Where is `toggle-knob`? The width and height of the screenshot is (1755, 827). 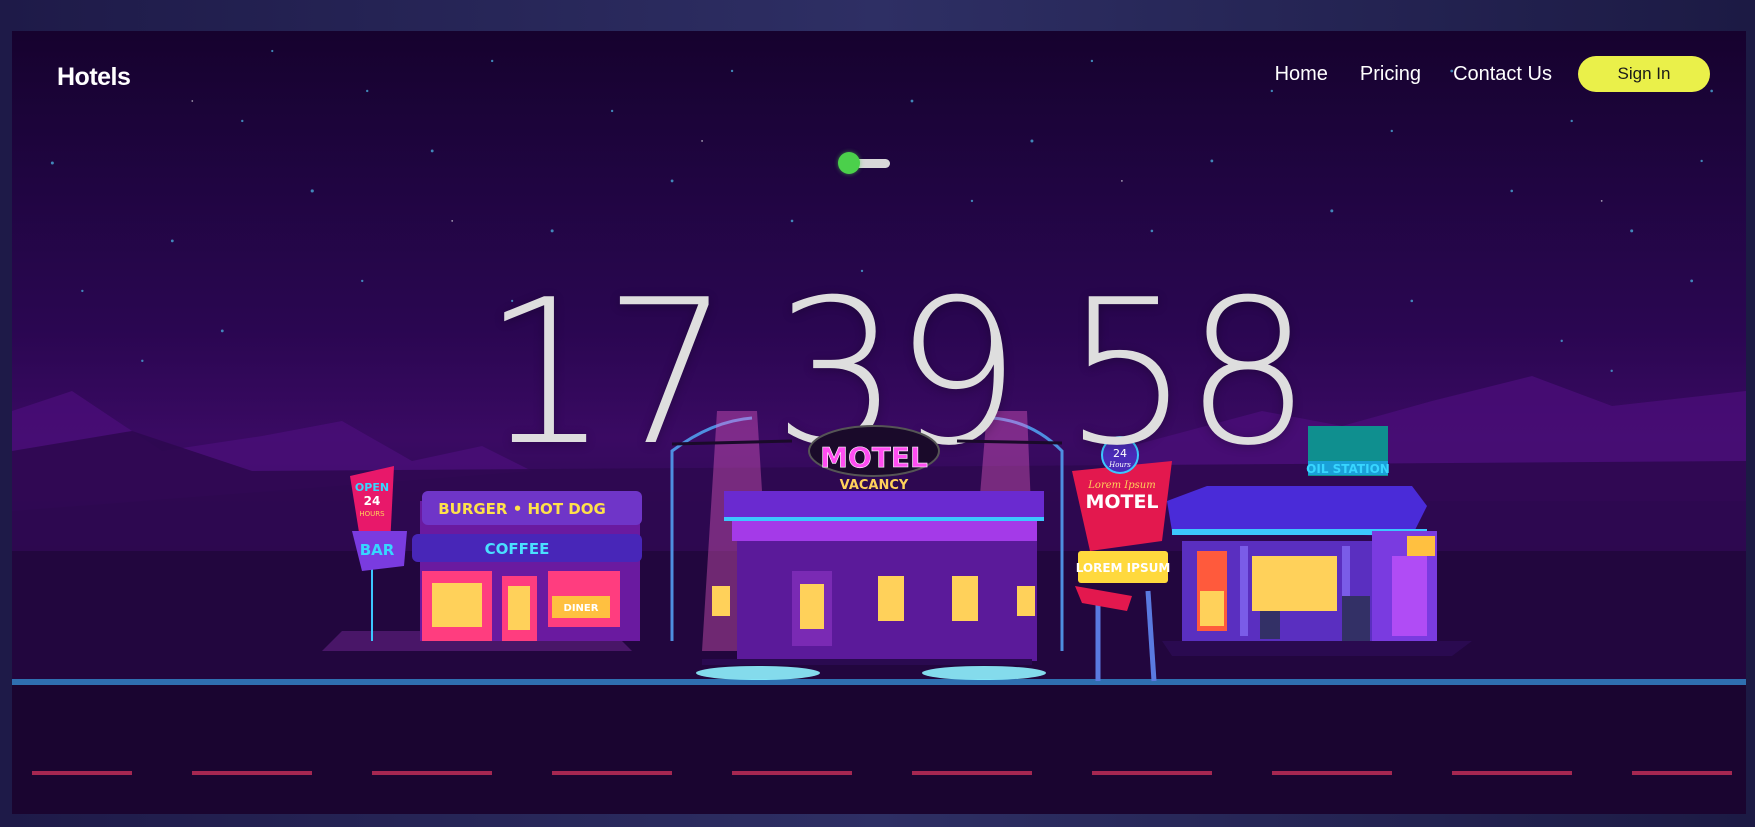
toggle-knob is located at coordinates (849, 163).